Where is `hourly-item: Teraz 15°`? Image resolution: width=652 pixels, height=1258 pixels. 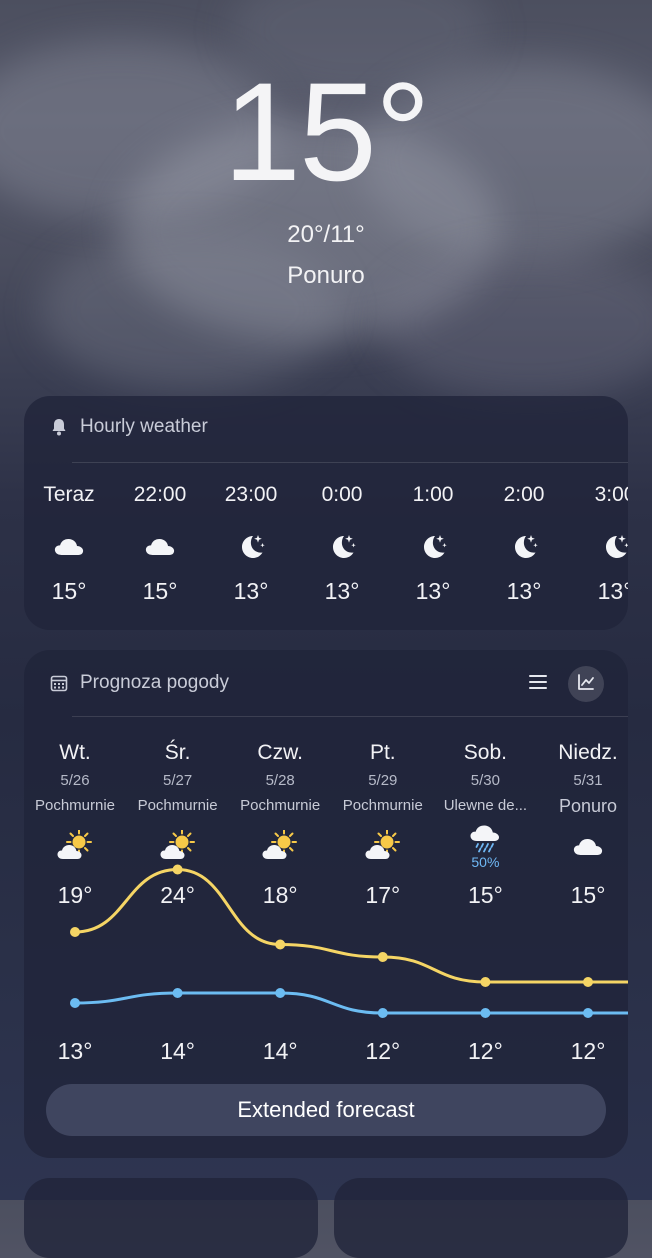 hourly-item: Teraz 15° is located at coordinates (69, 542).